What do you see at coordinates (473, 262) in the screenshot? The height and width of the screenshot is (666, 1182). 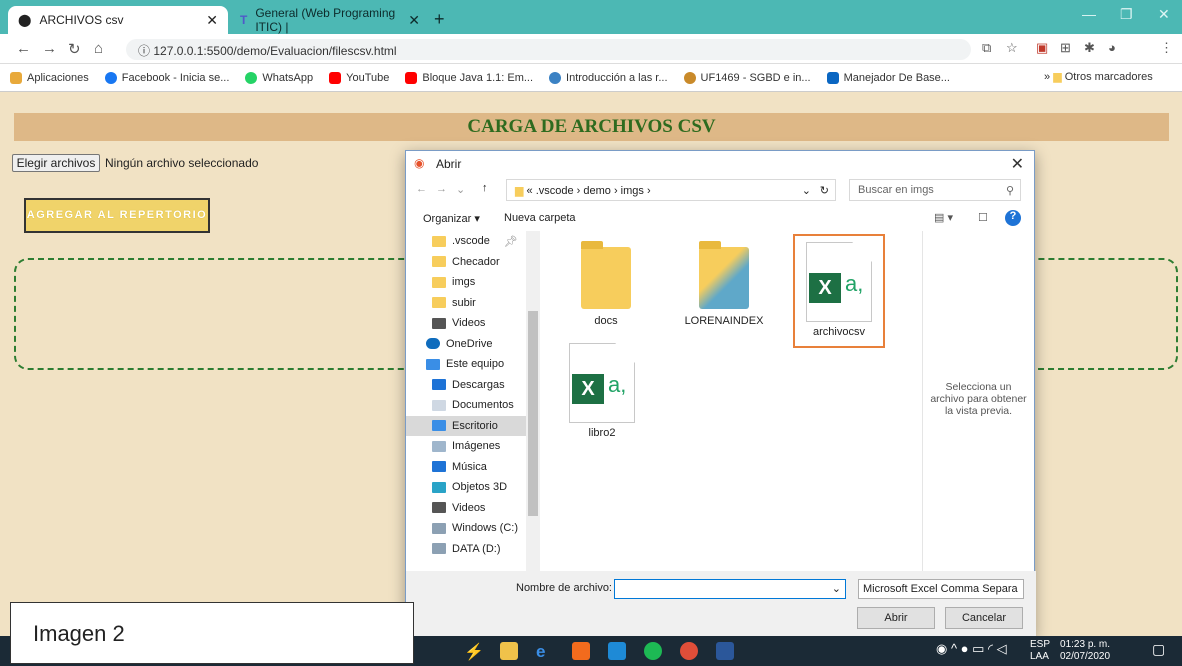 I see `nav-item: Checador` at bounding box center [473, 262].